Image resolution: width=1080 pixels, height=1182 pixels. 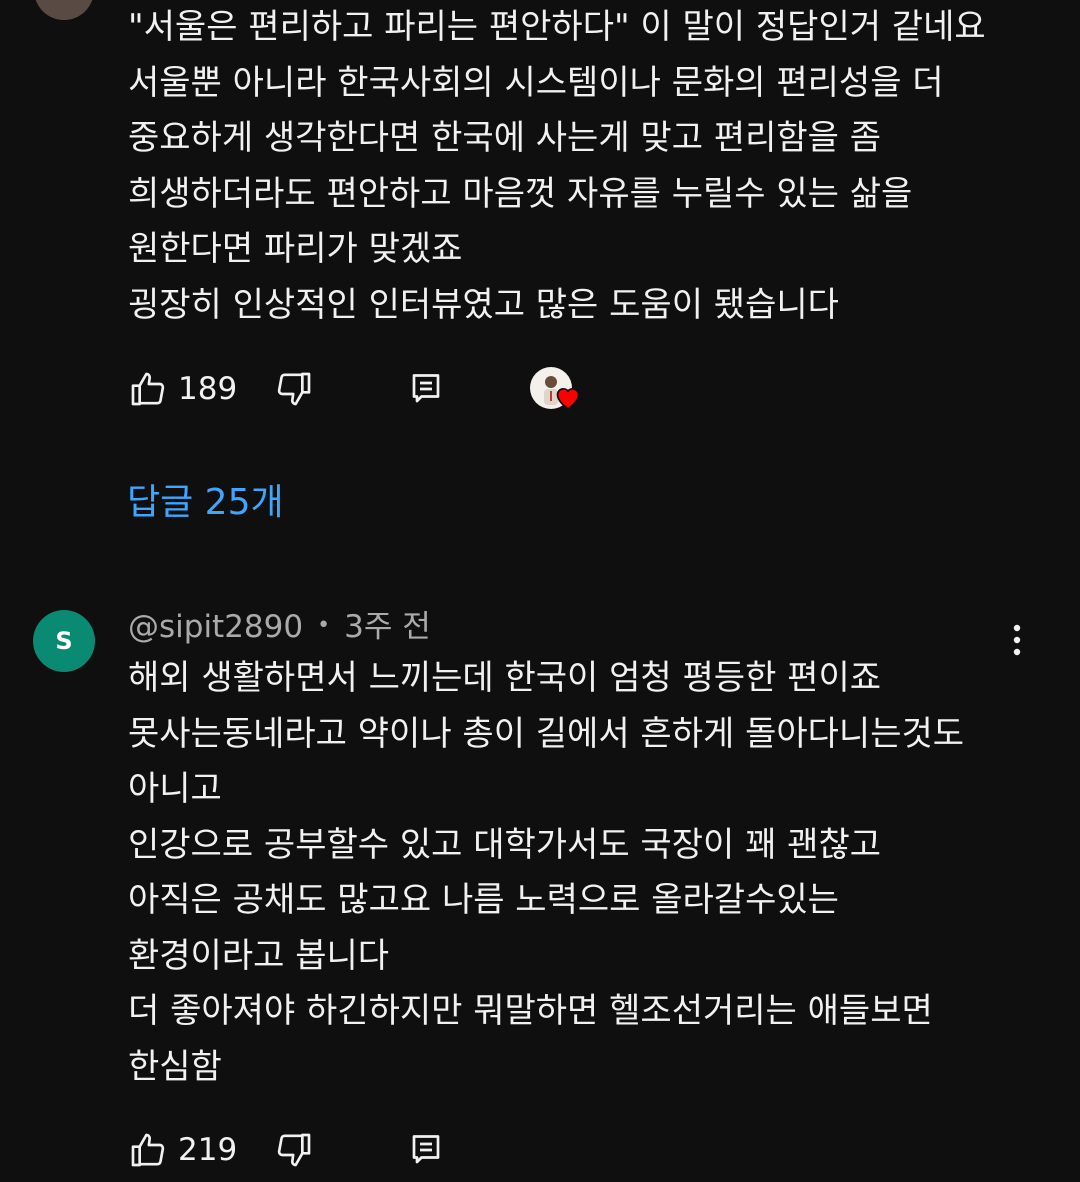 What do you see at coordinates (505, 138) in the screenshot?
I see `comment-line: 중요하게 생각한다면 한국에 사는게 맞고 편리함을 좀` at bounding box center [505, 138].